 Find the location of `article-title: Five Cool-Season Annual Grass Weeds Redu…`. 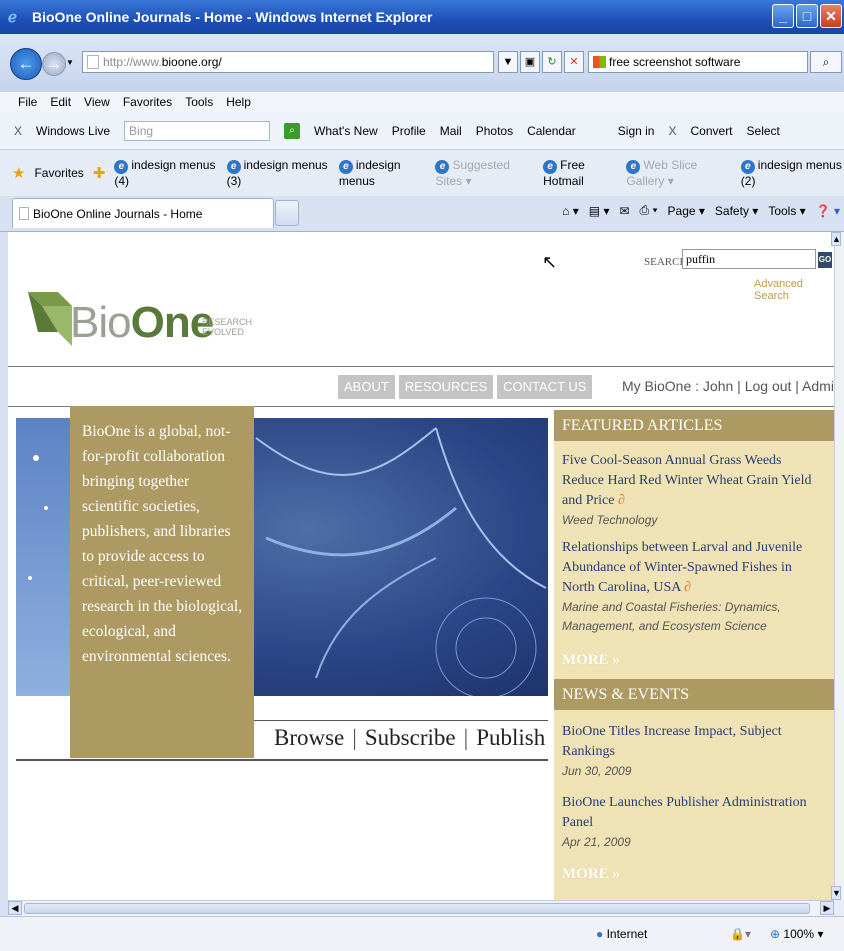

article-title: Five Cool-Season Annual Grass Weeds Redu… is located at coordinates (687, 480).